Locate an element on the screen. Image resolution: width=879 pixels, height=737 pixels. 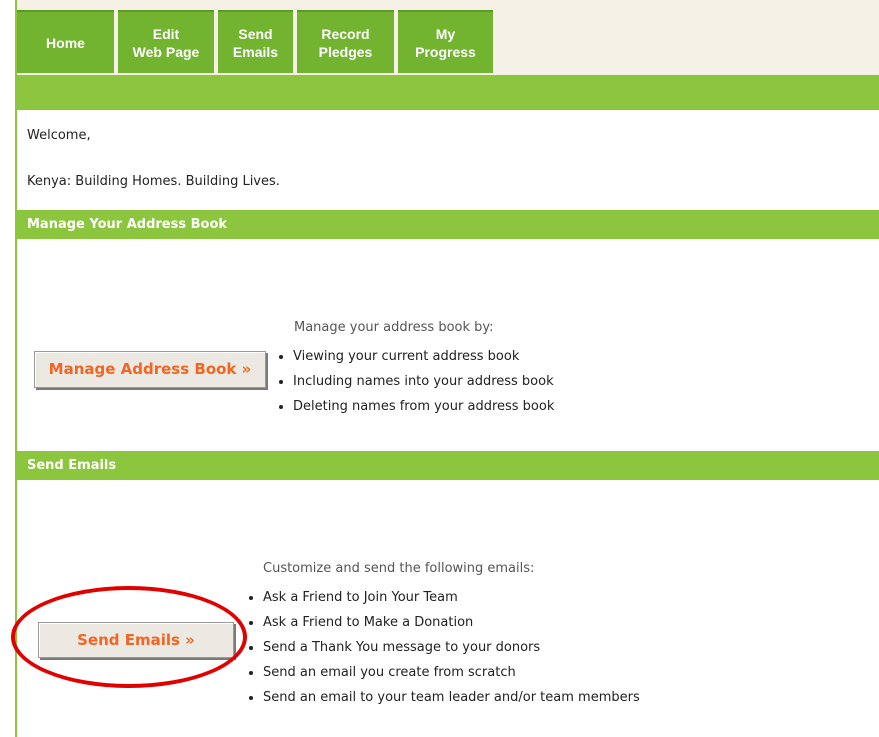
send-emails-section-header: Send Emails is located at coordinates (448, 465).